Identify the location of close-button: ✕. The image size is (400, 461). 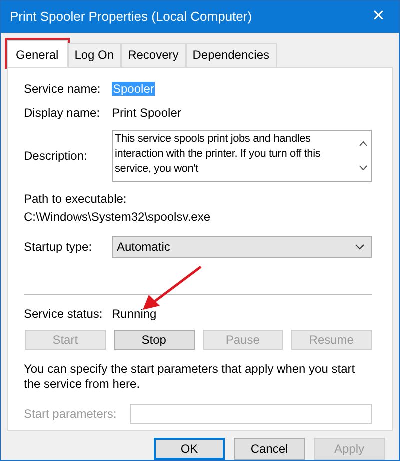
(378, 16).